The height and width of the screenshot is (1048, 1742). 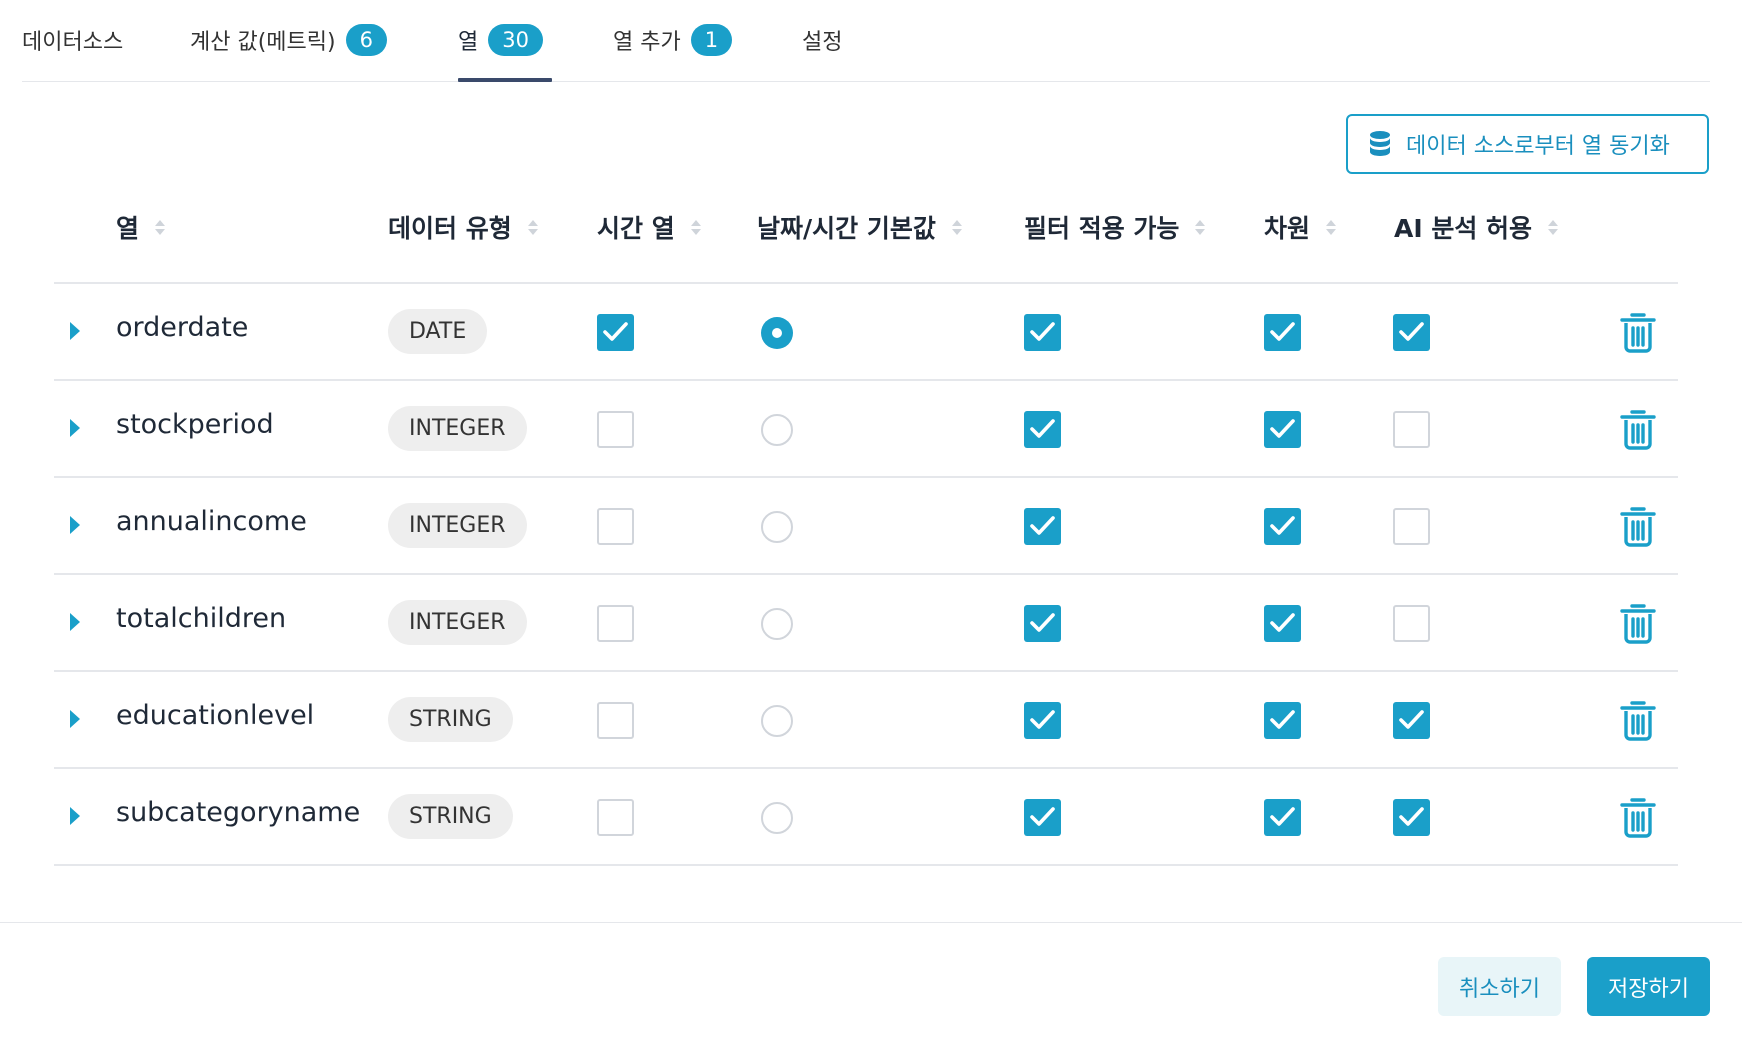 I want to click on sync-columns-button: 데이터 소스로부터 열 동기화, so click(x=1527, y=144).